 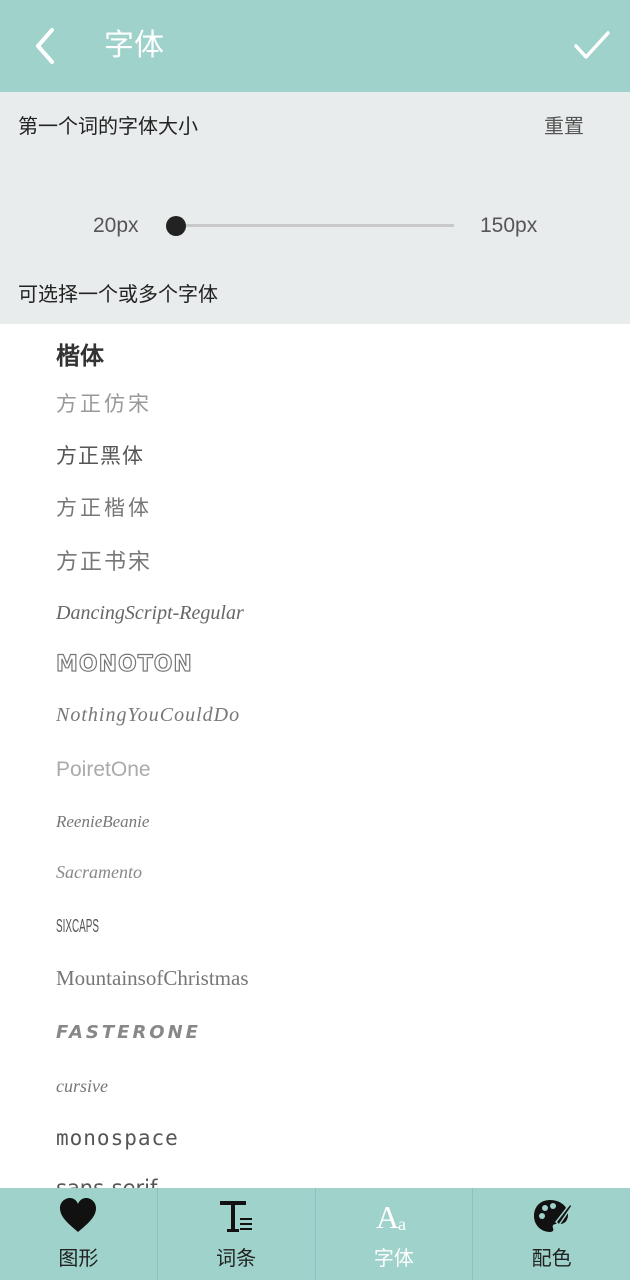 What do you see at coordinates (104, 403) in the screenshot?
I see `font-item-fangzheng-fangsong: 方正仿宋` at bounding box center [104, 403].